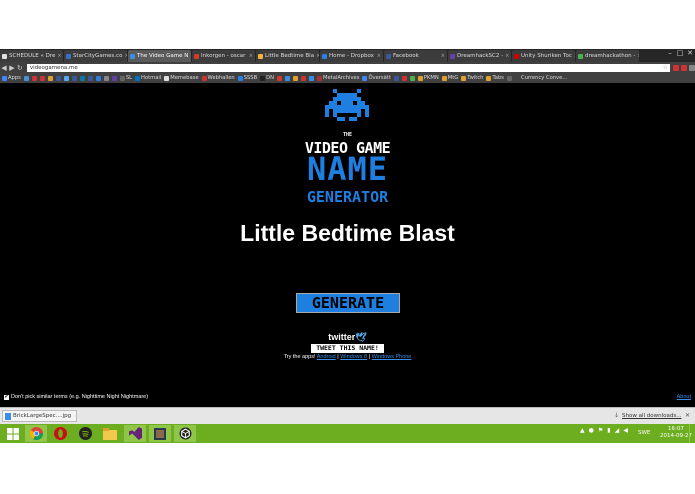 The image size is (695, 494). What do you see at coordinates (591, 430) in the screenshot?
I see `tray-app-icon: ●` at bounding box center [591, 430].